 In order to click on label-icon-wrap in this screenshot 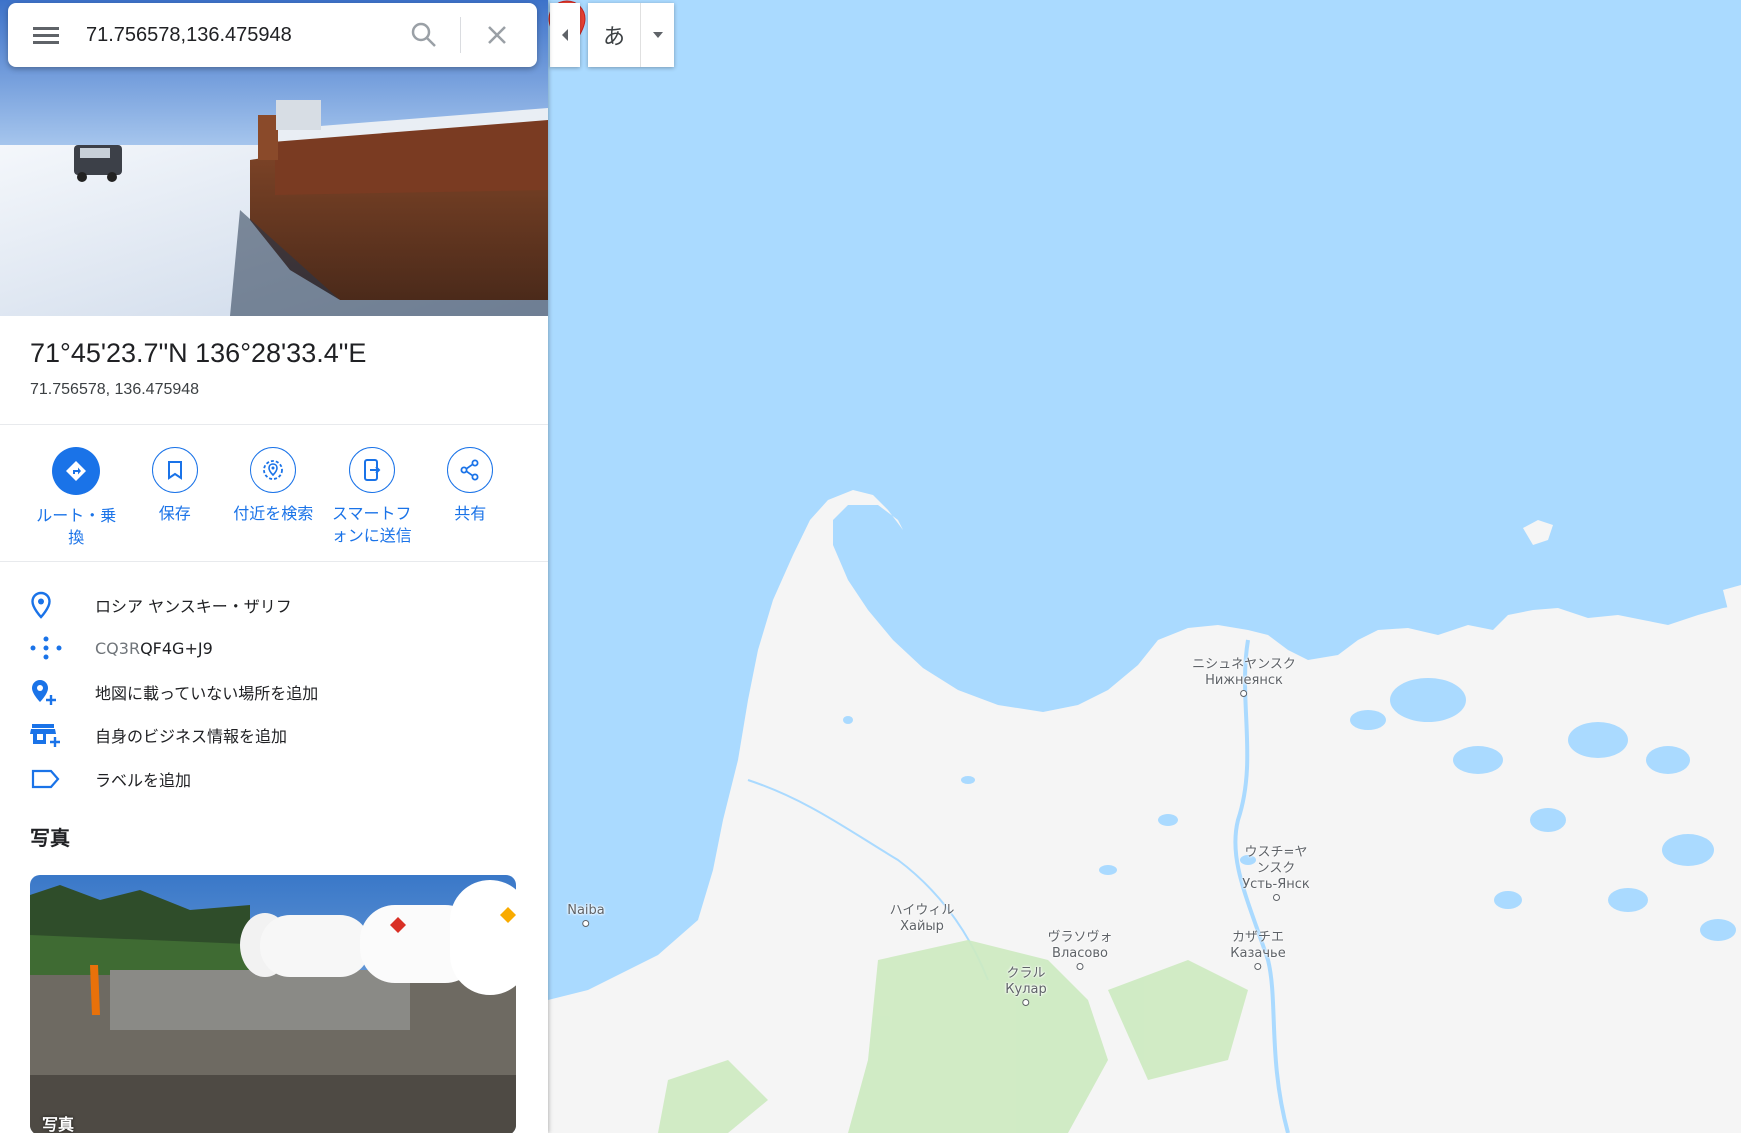, I will do `click(47, 779)`.